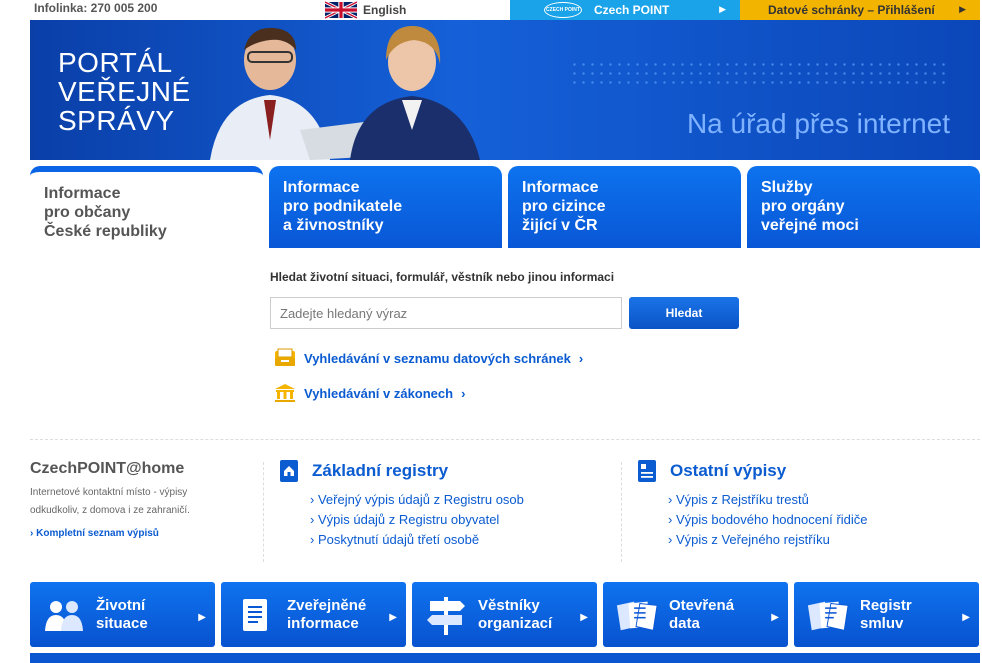 The height and width of the screenshot is (663, 982). I want to click on quick-link-label: Vyhledávání v zákonech, so click(379, 393).